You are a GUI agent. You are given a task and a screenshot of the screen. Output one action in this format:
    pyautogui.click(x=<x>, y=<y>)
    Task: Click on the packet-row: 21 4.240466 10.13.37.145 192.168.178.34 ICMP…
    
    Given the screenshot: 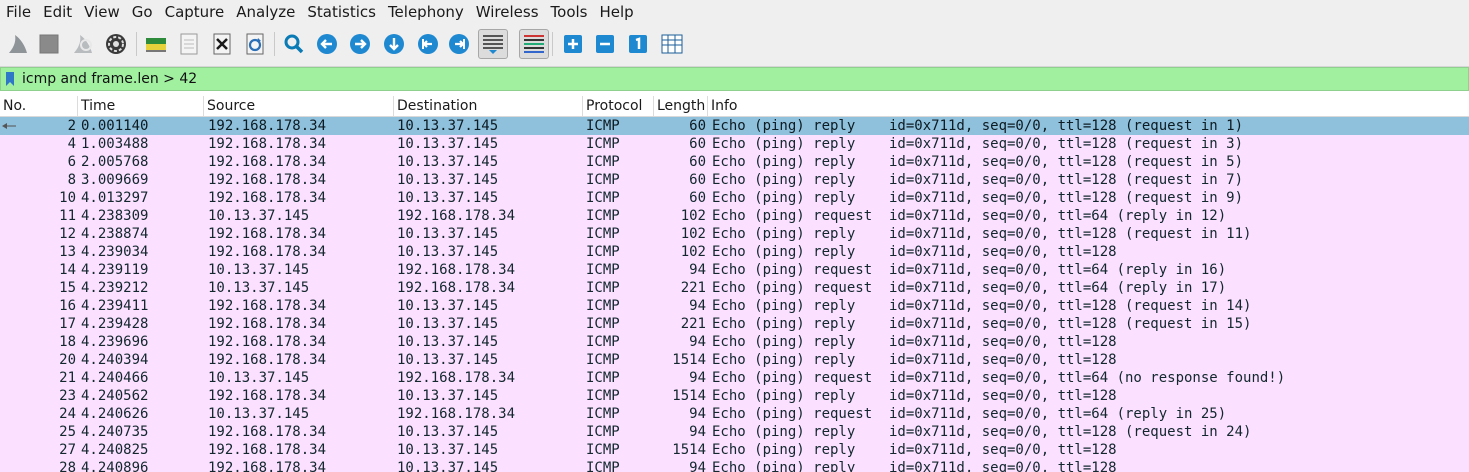 What is the action you would take?
    pyautogui.click(x=734, y=378)
    